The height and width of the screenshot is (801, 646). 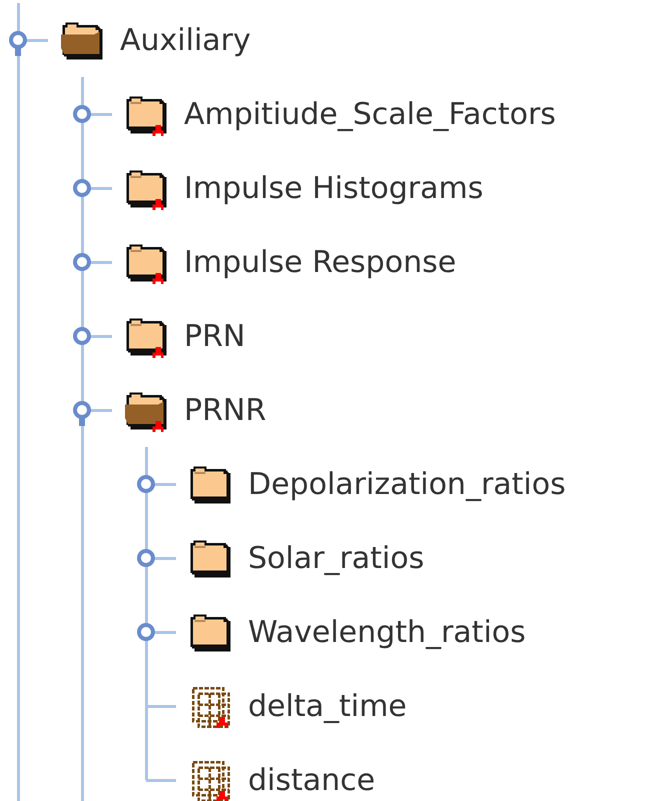 What do you see at coordinates (387, 632) in the screenshot?
I see `tree-item-label: Wavelength_ratios` at bounding box center [387, 632].